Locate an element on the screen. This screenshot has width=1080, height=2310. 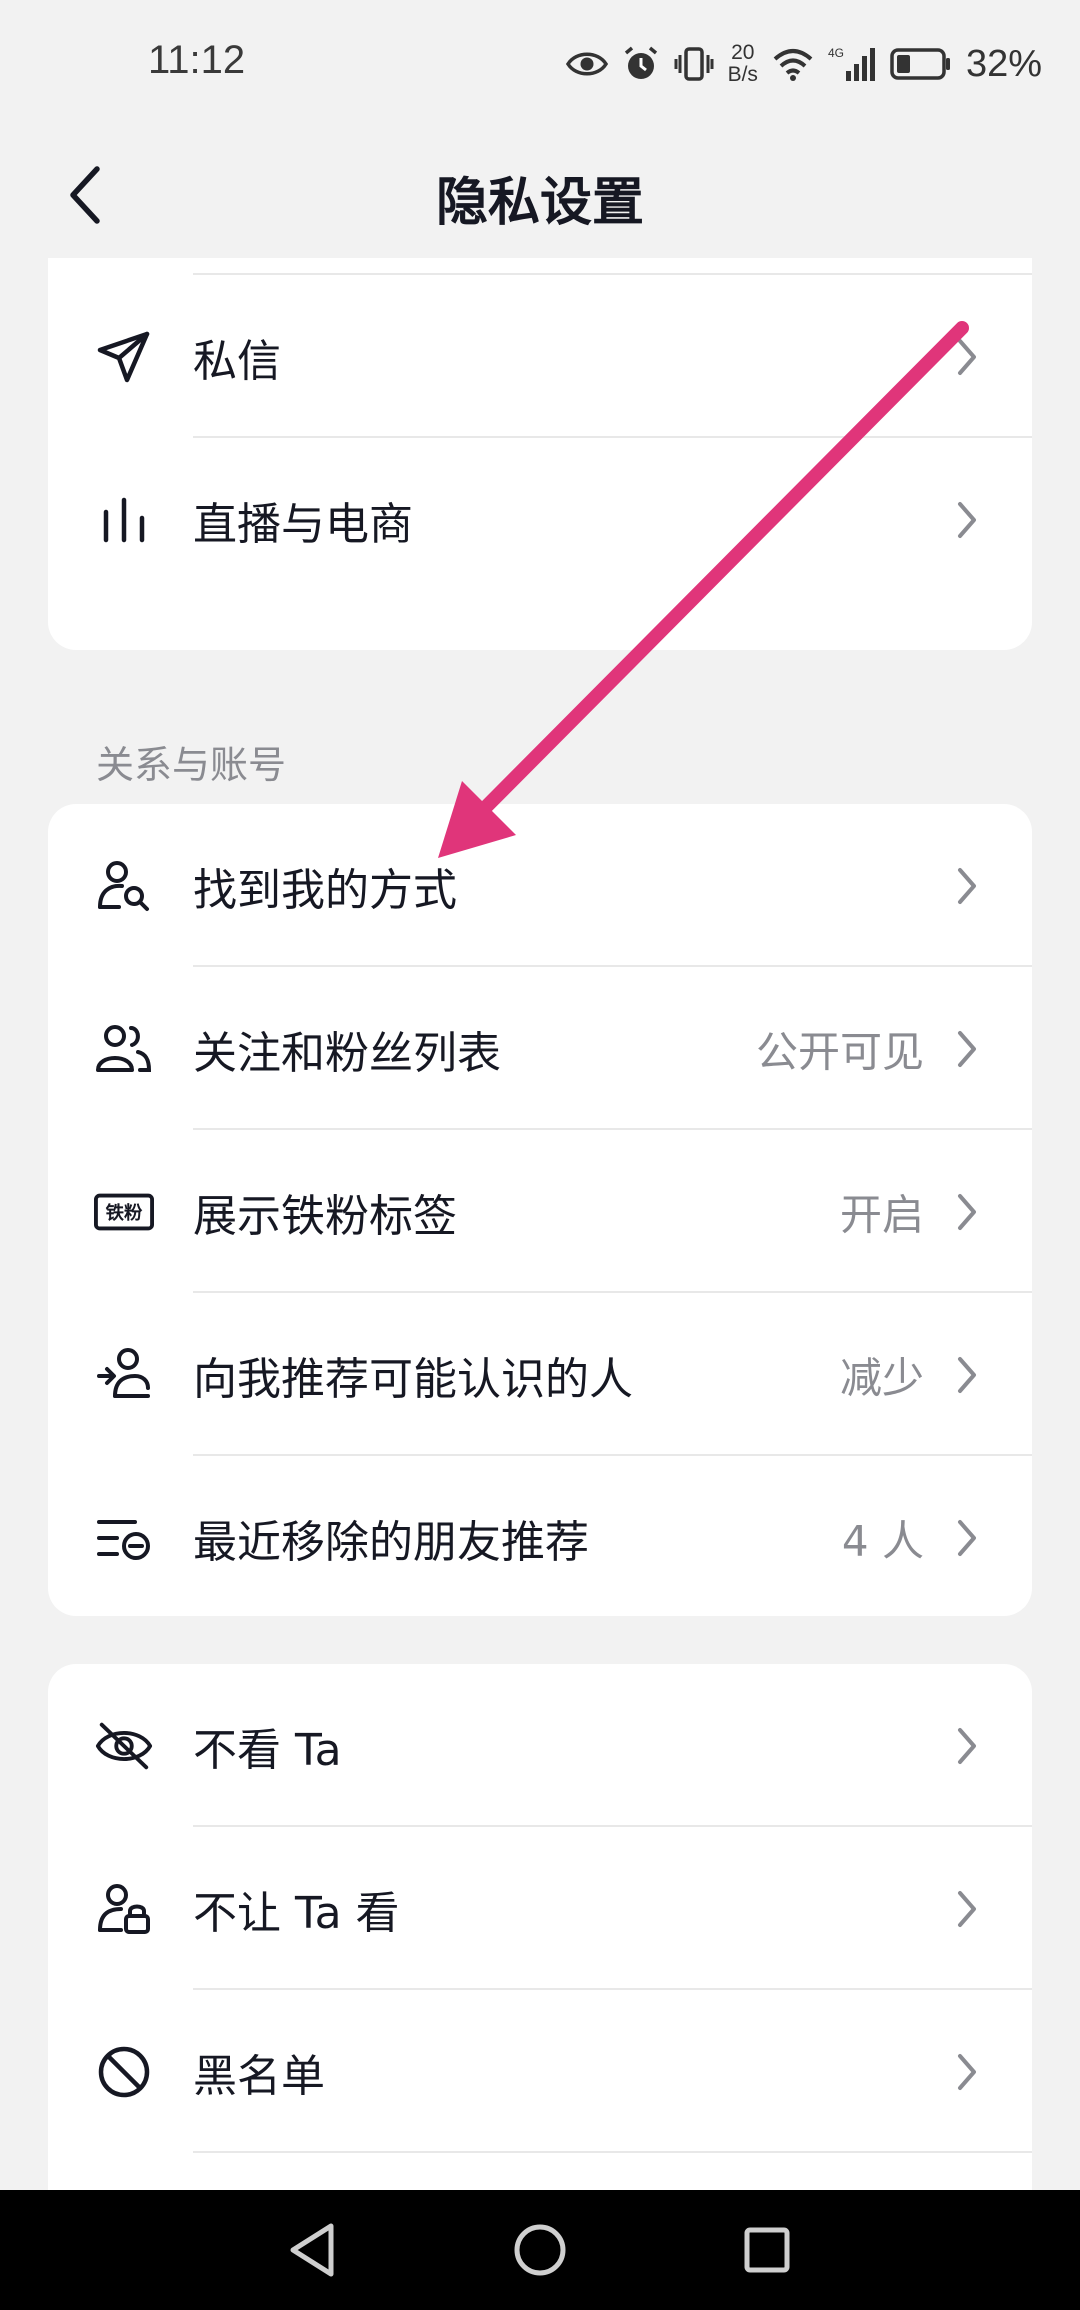
setting-row-messages: 私信 is located at coordinates (540, 356).